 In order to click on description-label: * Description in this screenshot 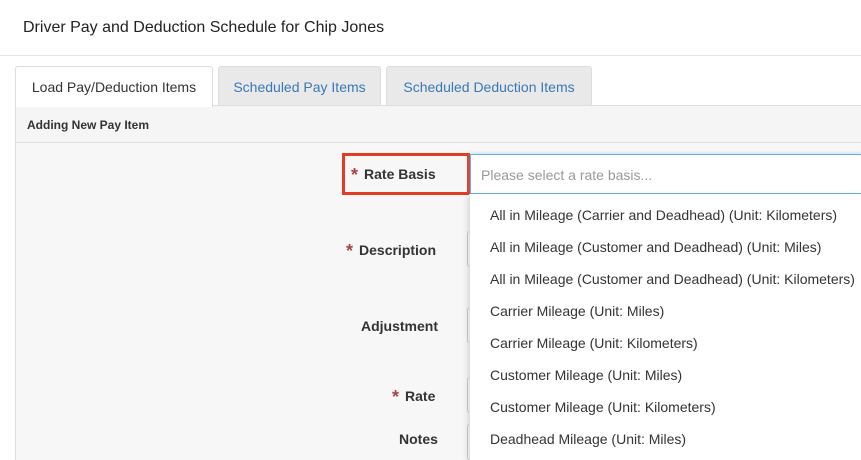, I will do `click(391, 250)`.